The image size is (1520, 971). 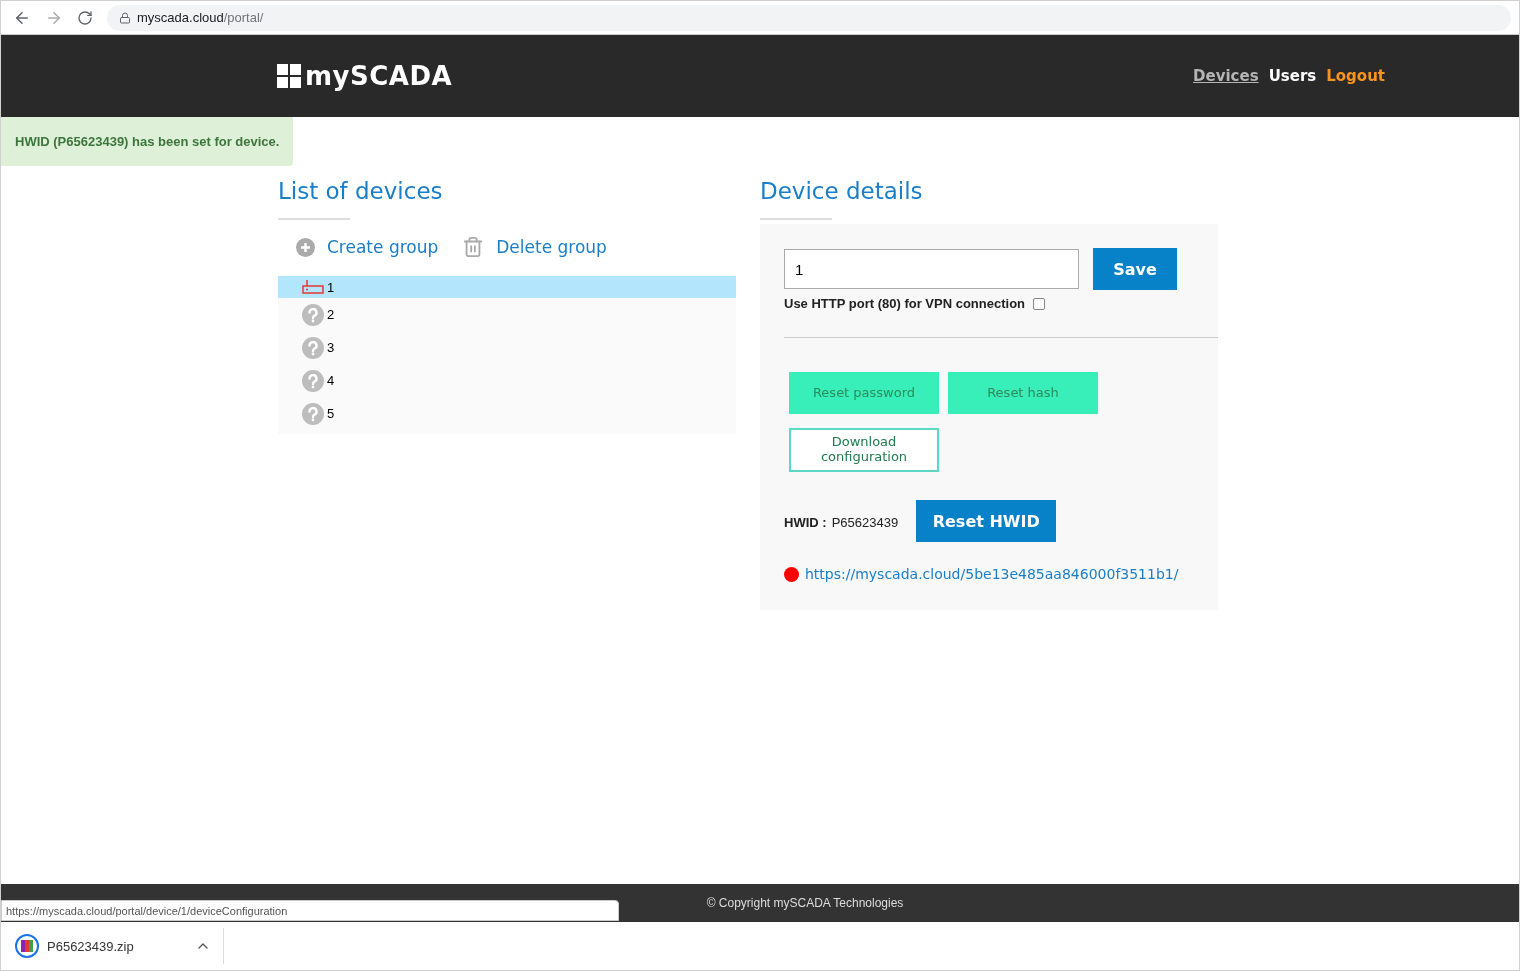 What do you see at coordinates (331, 314) in the screenshot?
I see `device-name: 2` at bounding box center [331, 314].